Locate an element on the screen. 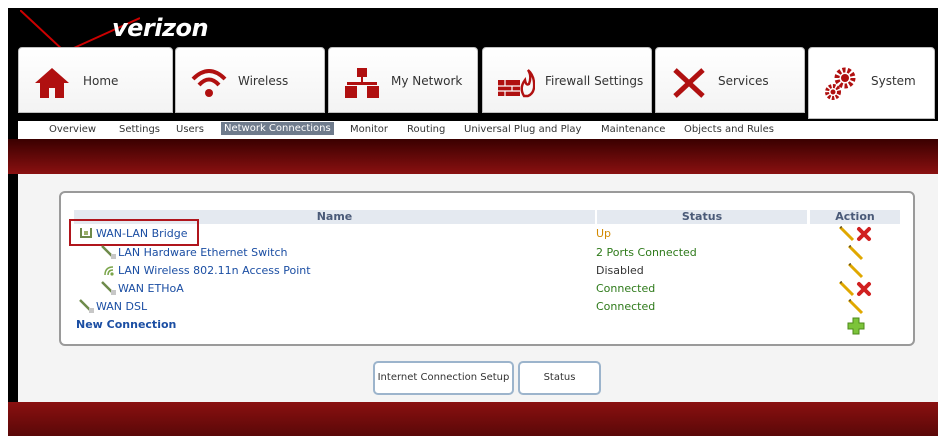 This screenshot has height=436, width=938. tab-home: Home is located at coordinates (95, 80).